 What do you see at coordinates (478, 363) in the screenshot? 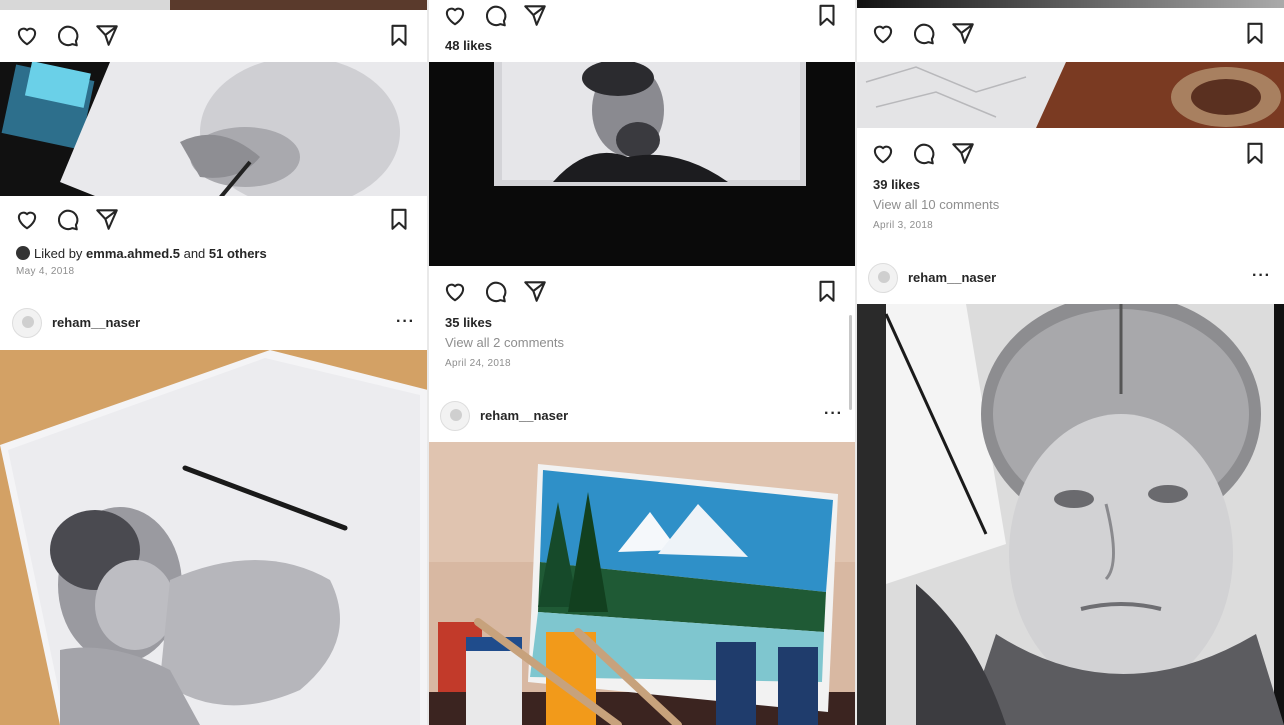
I see `post-date: April 24, 2018` at bounding box center [478, 363].